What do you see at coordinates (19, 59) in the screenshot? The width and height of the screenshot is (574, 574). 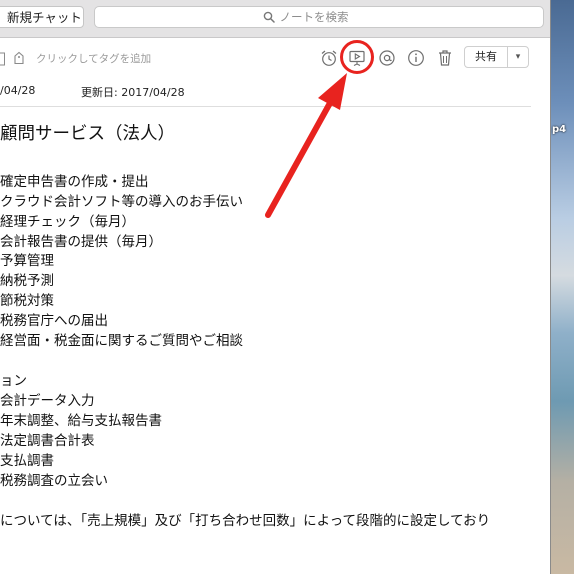 I see `tag-icon` at bounding box center [19, 59].